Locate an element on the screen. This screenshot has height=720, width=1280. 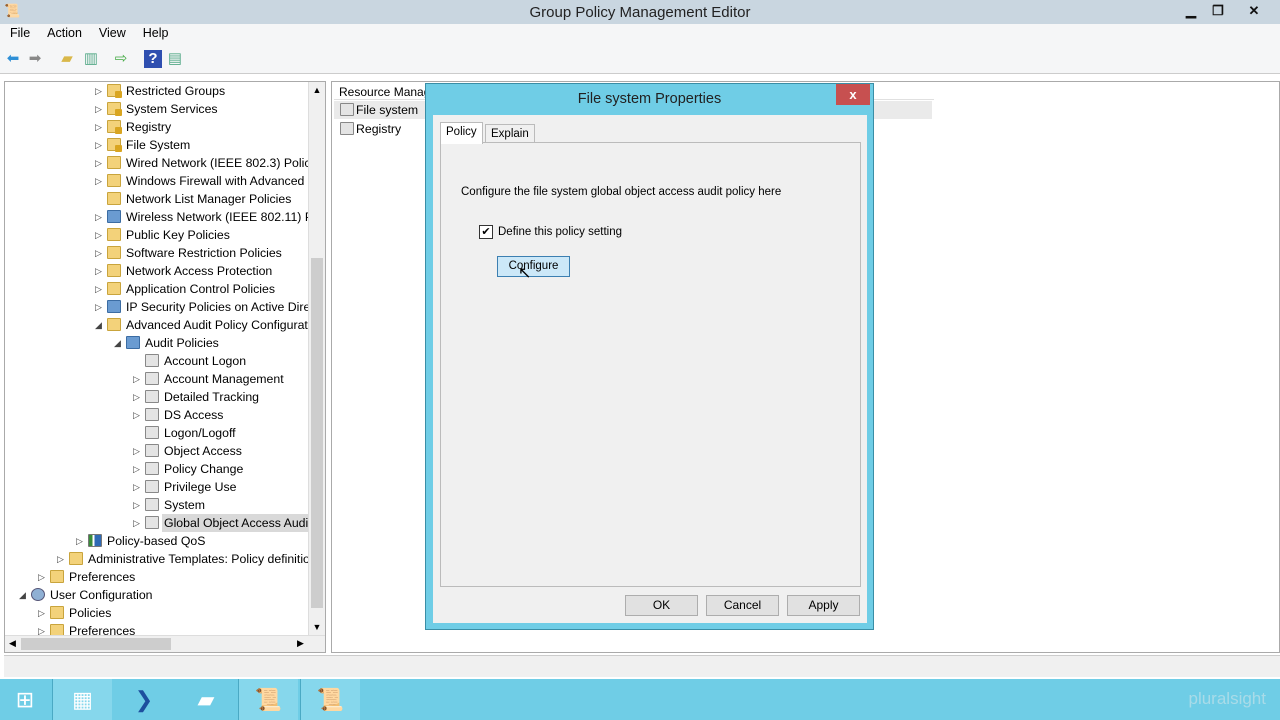
windows-start-icon: ⊞ is located at coordinates (25, 699).